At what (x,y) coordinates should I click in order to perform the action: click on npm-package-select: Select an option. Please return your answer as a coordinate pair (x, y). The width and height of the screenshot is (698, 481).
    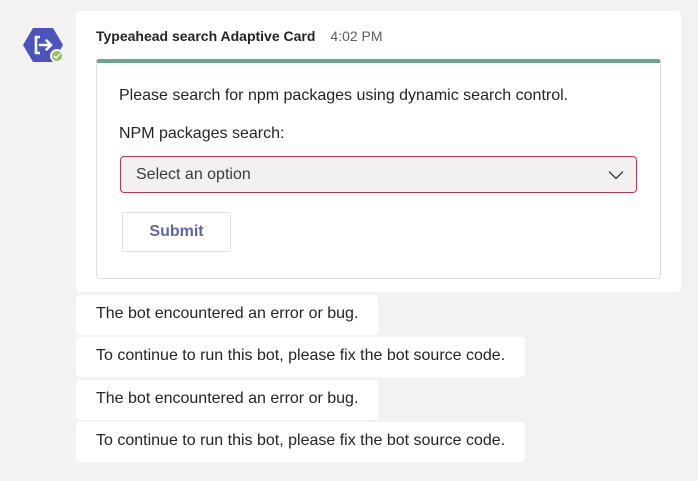
    Looking at the image, I should click on (378, 174).